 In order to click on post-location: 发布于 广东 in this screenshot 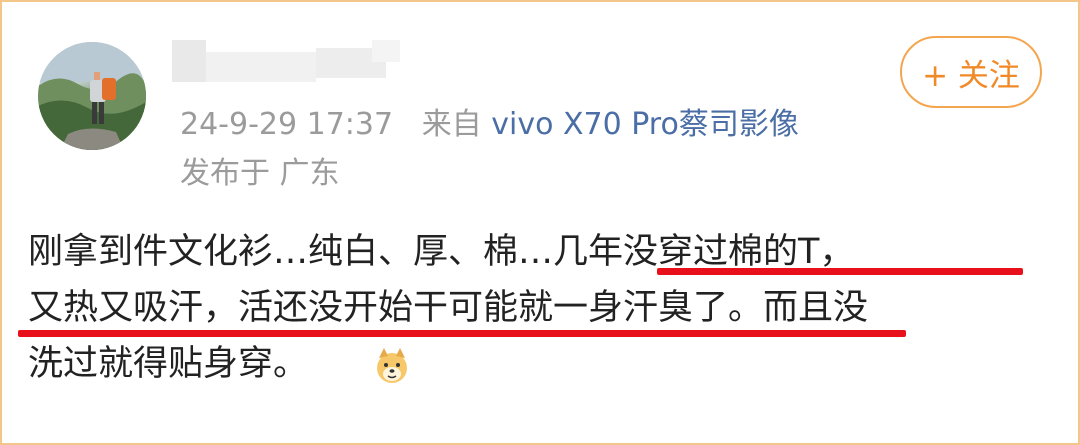, I will do `click(260, 173)`.